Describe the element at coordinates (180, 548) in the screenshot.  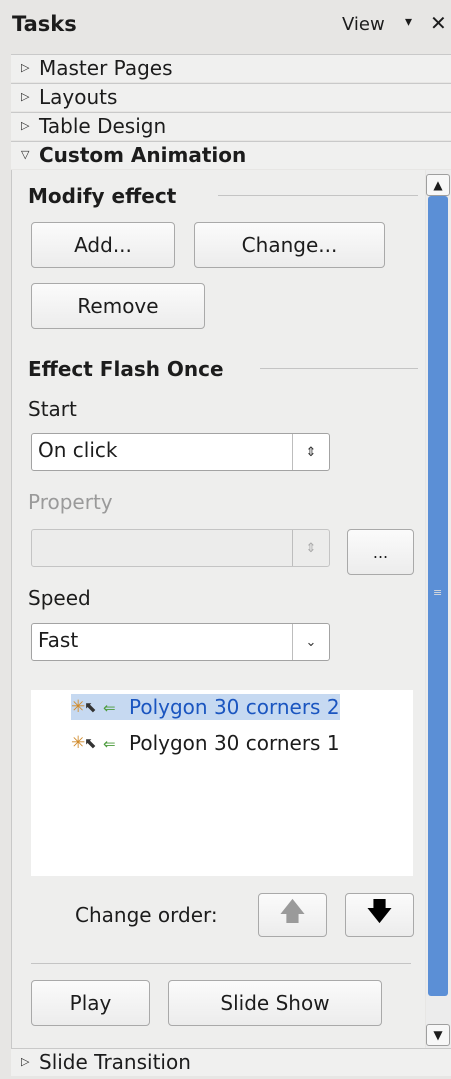
I see `property-select: ⇕` at that location.